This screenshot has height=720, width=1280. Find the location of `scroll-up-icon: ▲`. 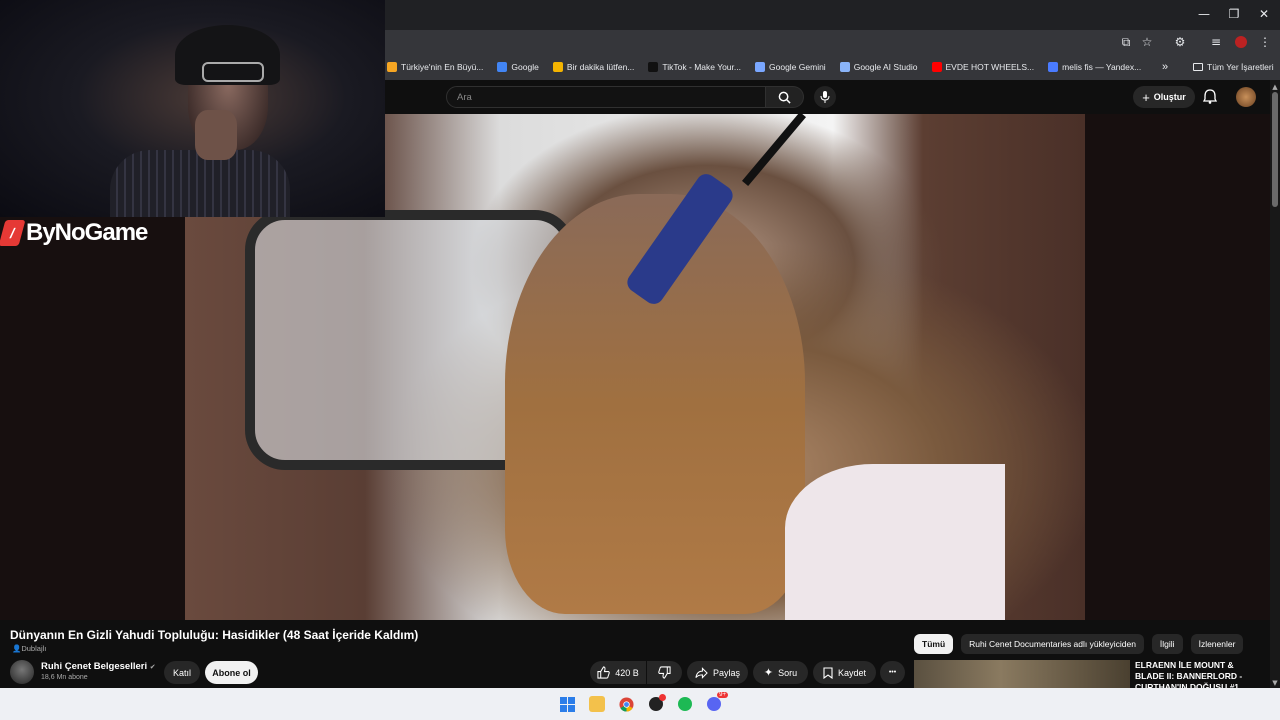

scroll-up-icon: ▲ is located at coordinates (1275, 87).